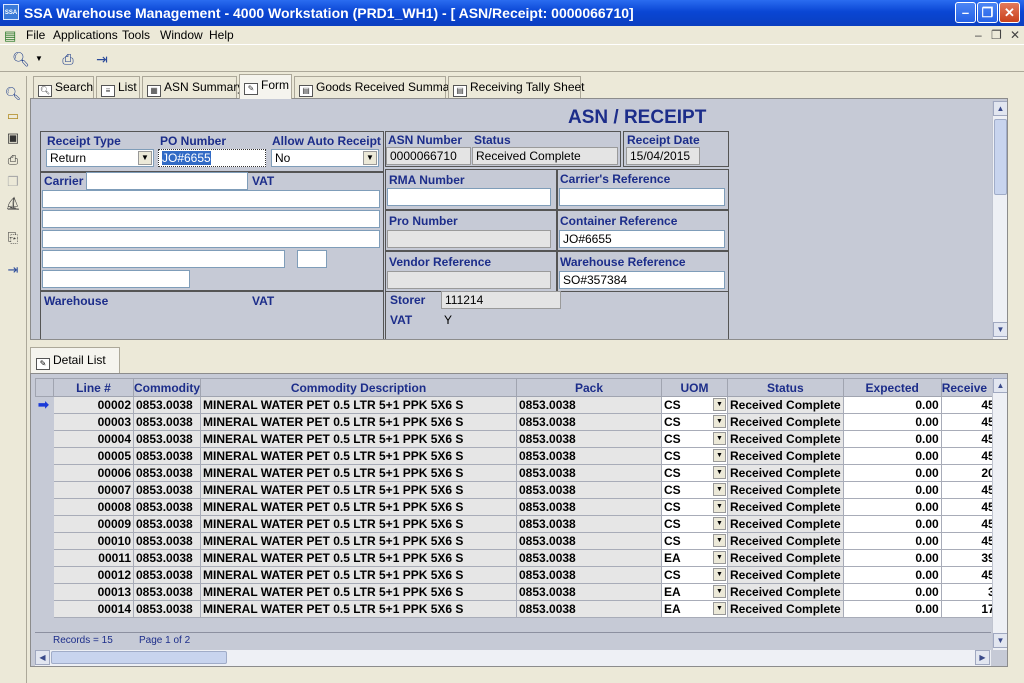 This screenshot has width=1024, height=683. What do you see at coordinates (93, 490) in the screenshot?
I see `cell-line: 00007` at bounding box center [93, 490].